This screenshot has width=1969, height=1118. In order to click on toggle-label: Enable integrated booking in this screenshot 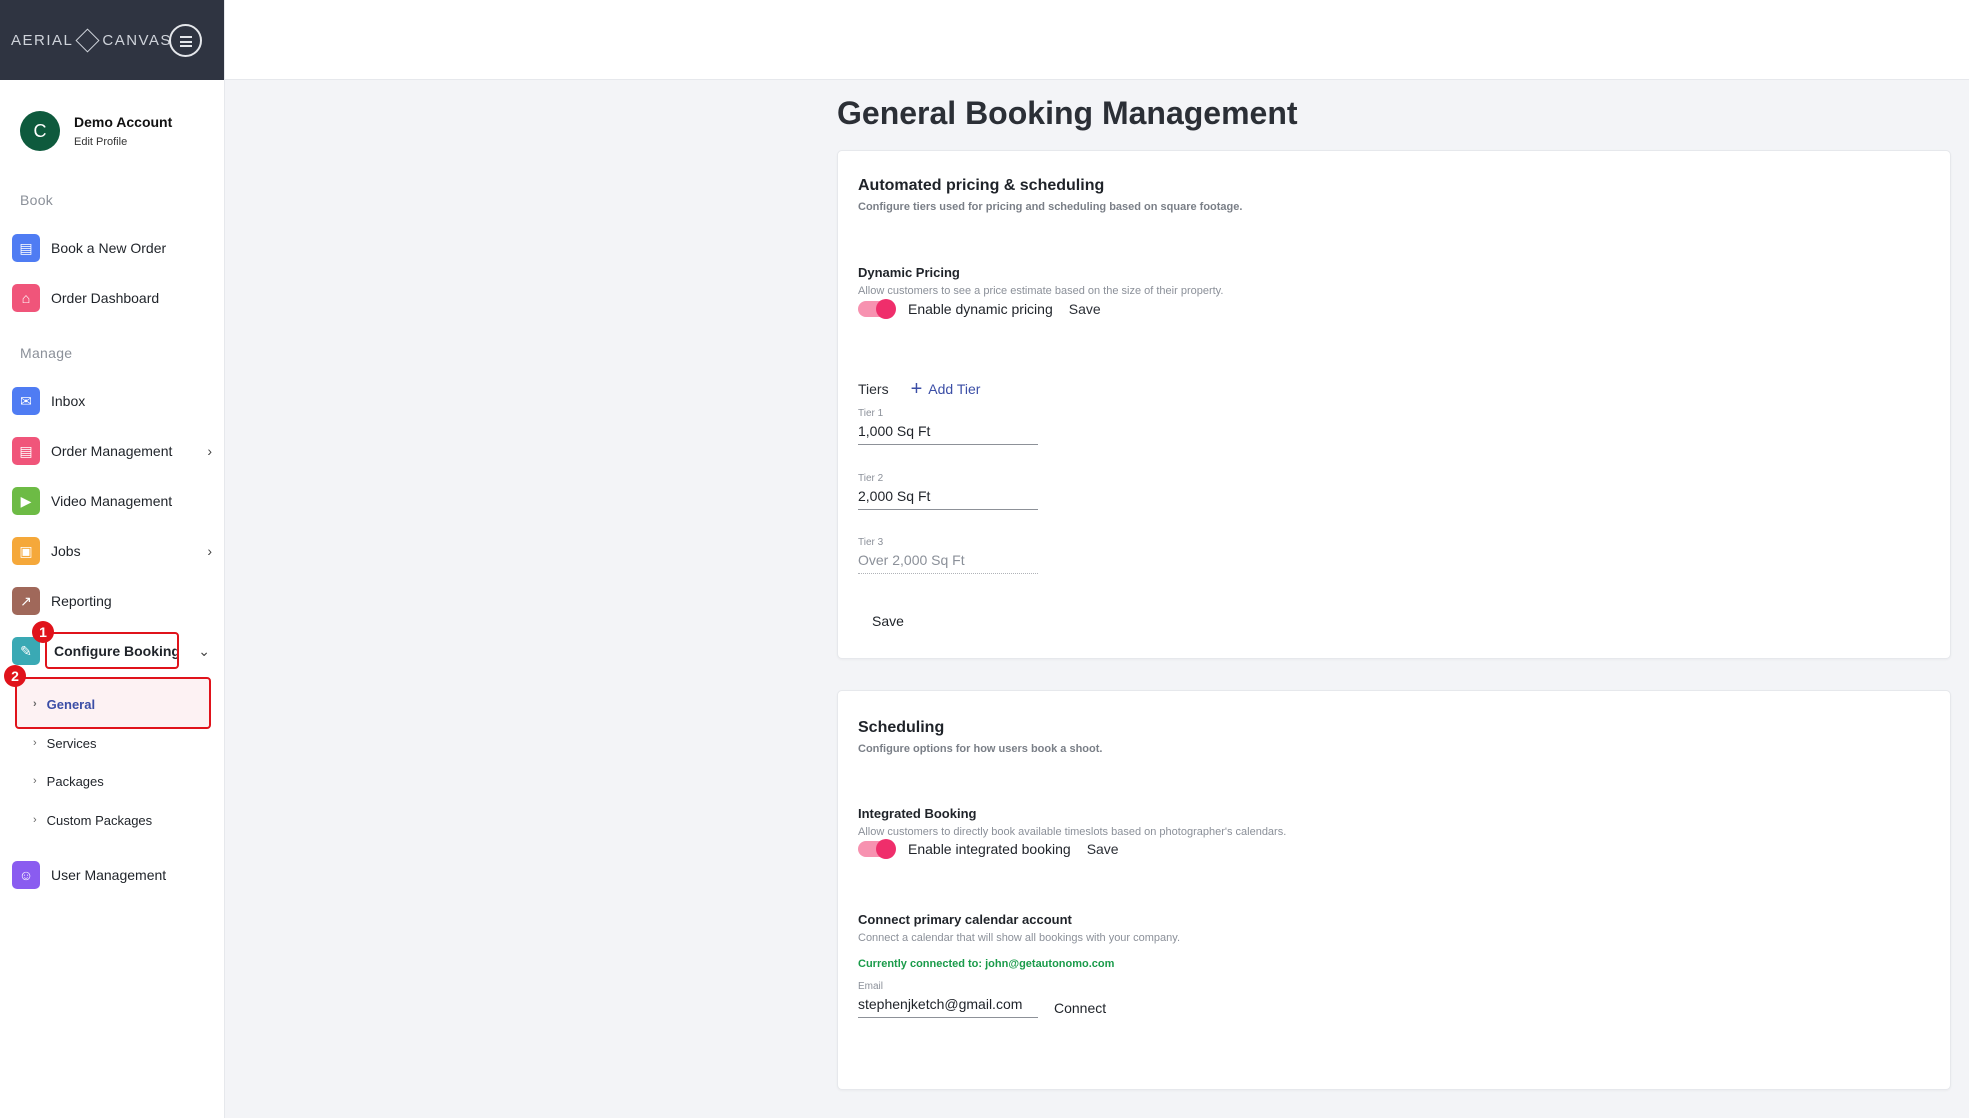, I will do `click(989, 849)`.